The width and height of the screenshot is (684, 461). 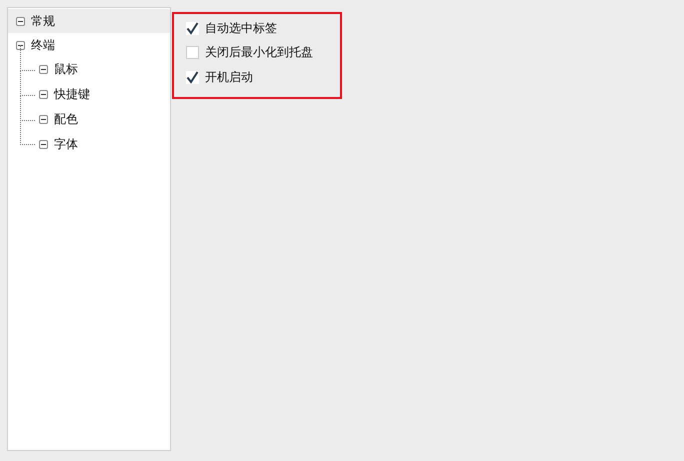 What do you see at coordinates (104, 144) in the screenshot?
I see `tree-item: 字体` at bounding box center [104, 144].